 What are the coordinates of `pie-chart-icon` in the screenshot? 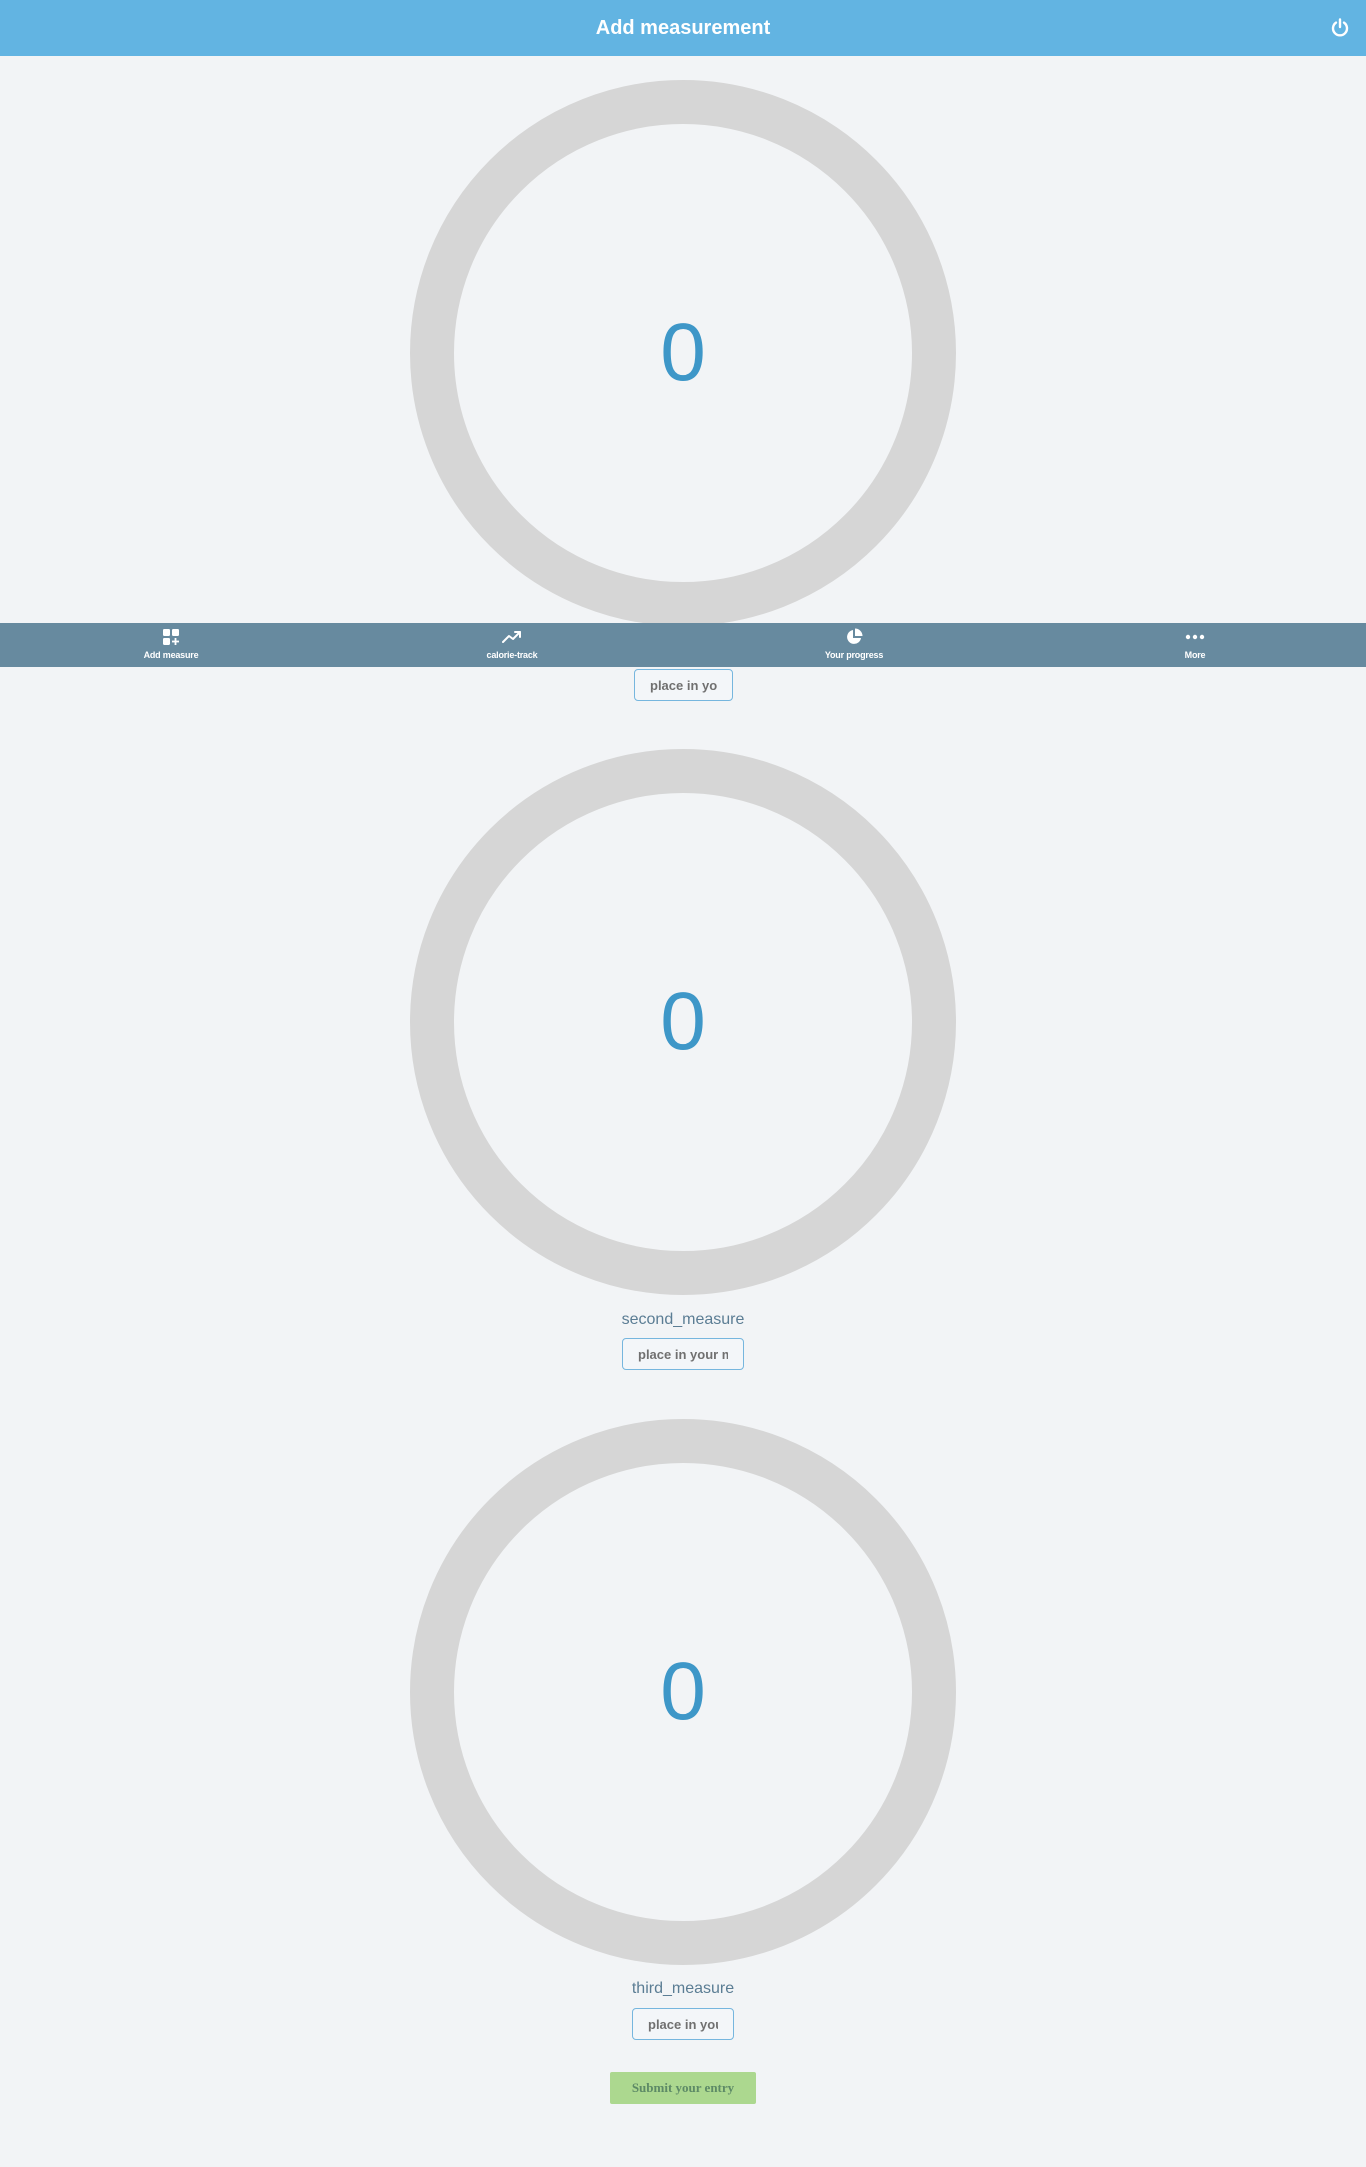 It's located at (855, 636).